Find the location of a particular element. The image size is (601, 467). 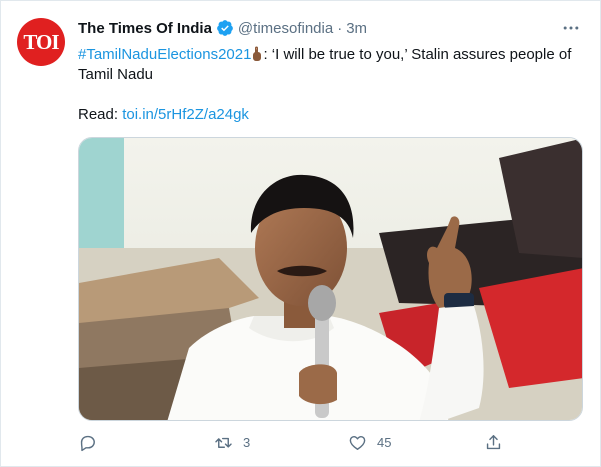

index-finger-emoji-icon is located at coordinates (257, 53).